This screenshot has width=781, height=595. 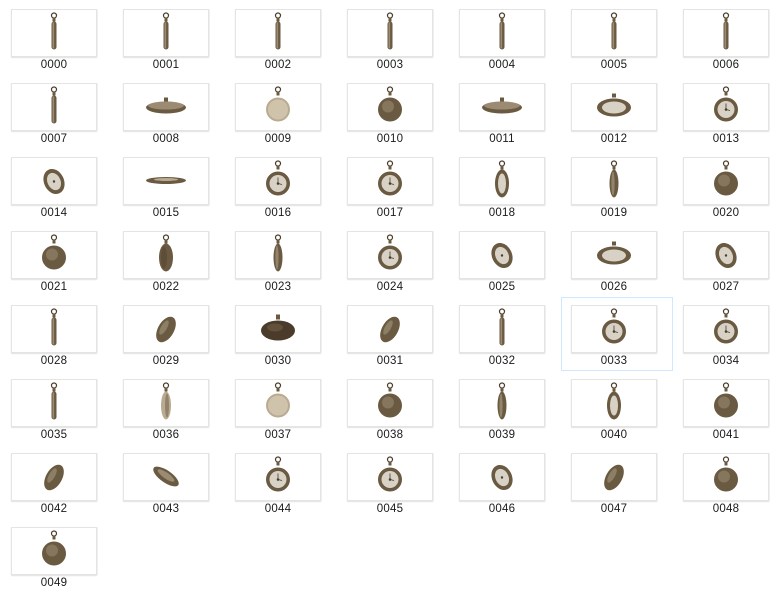 What do you see at coordinates (57, 38) in the screenshot?
I see `file-item: 0000` at bounding box center [57, 38].